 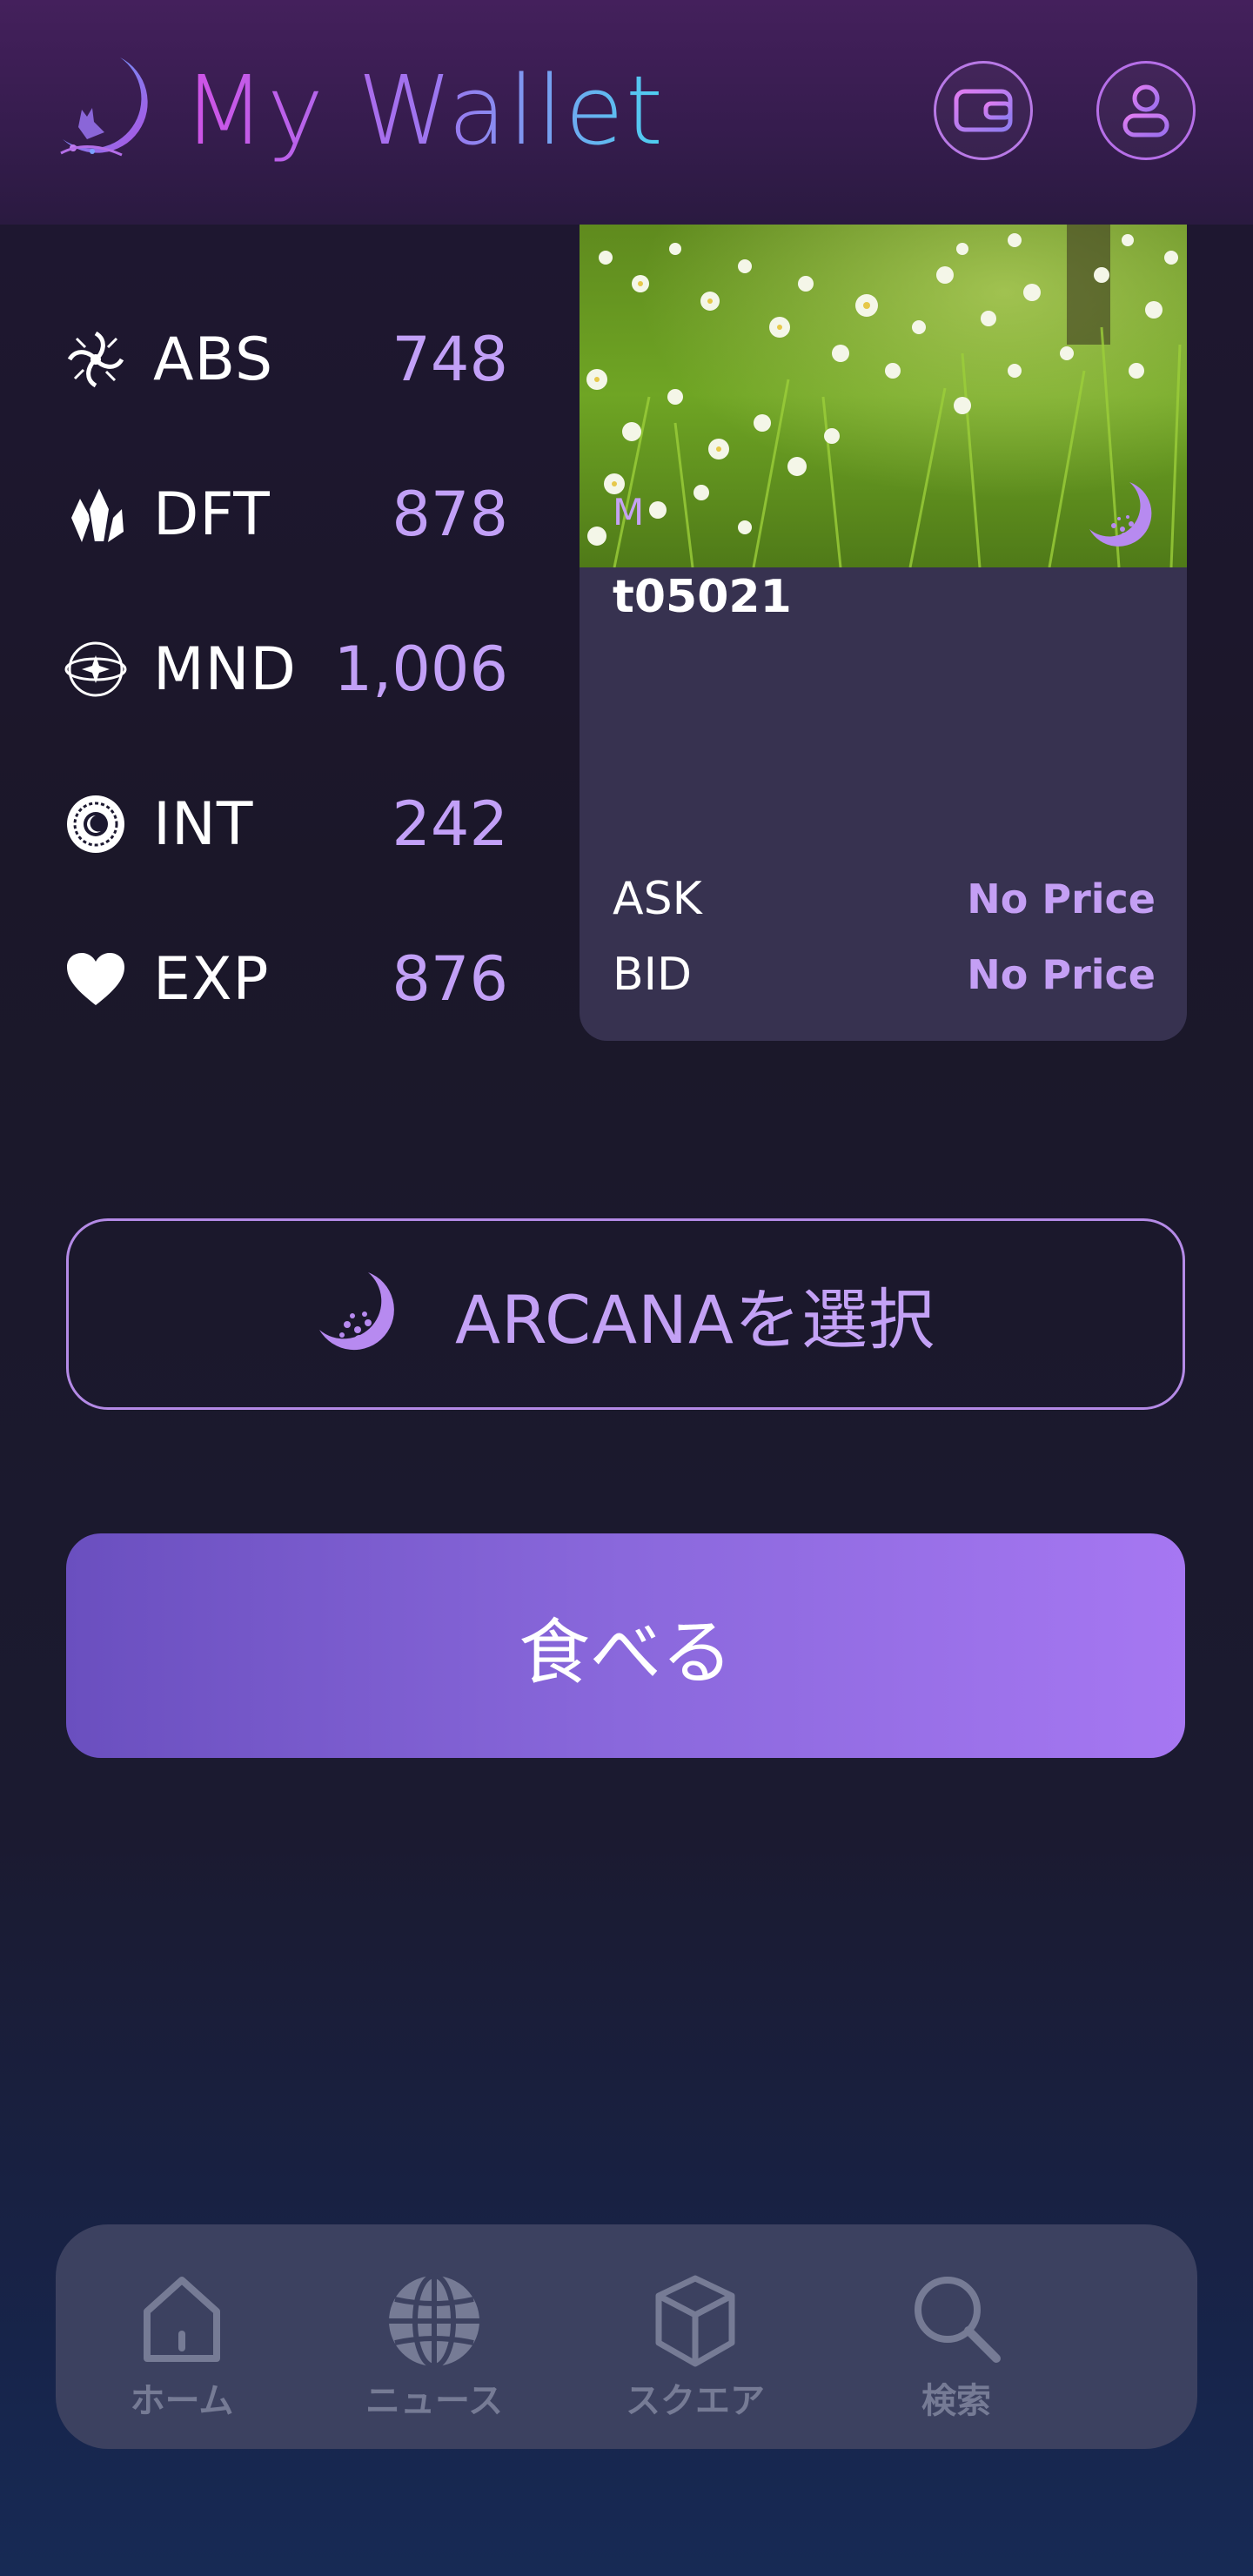 What do you see at coordinates (286, 514) in the screenshot?
I see `stat-row-dft: DFT 878` at bounding box center [286, 514].